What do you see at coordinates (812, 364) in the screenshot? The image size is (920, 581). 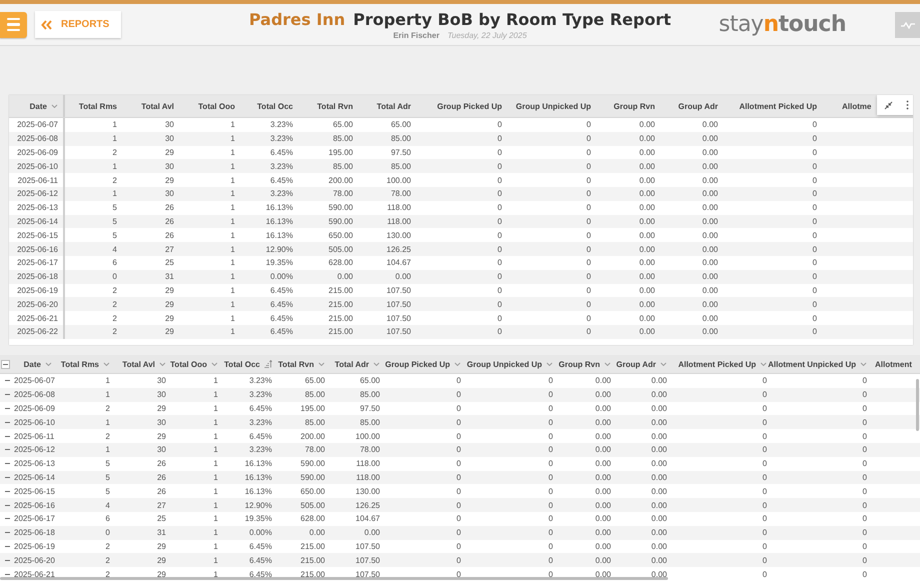 I see `column-header: Allotment Unpicked Up` at bounding box center [812, 364].